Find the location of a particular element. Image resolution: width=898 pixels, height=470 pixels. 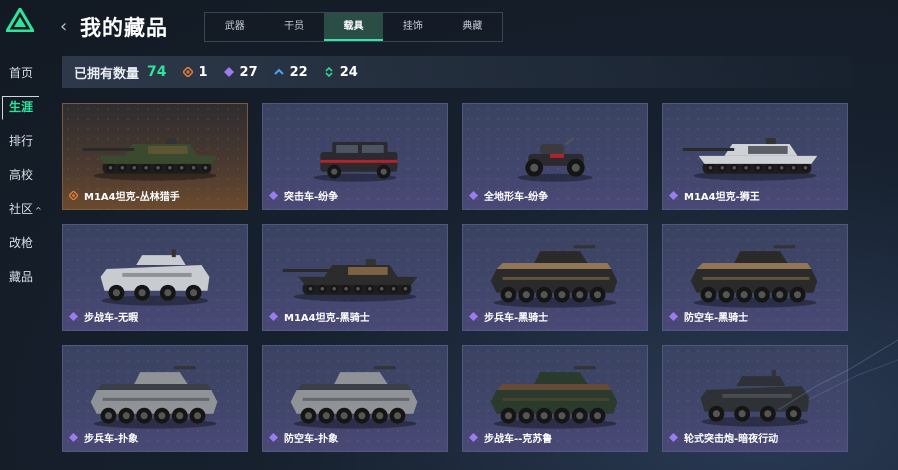

chevron-up-icon: ^ is located at coordinates (38, 210).